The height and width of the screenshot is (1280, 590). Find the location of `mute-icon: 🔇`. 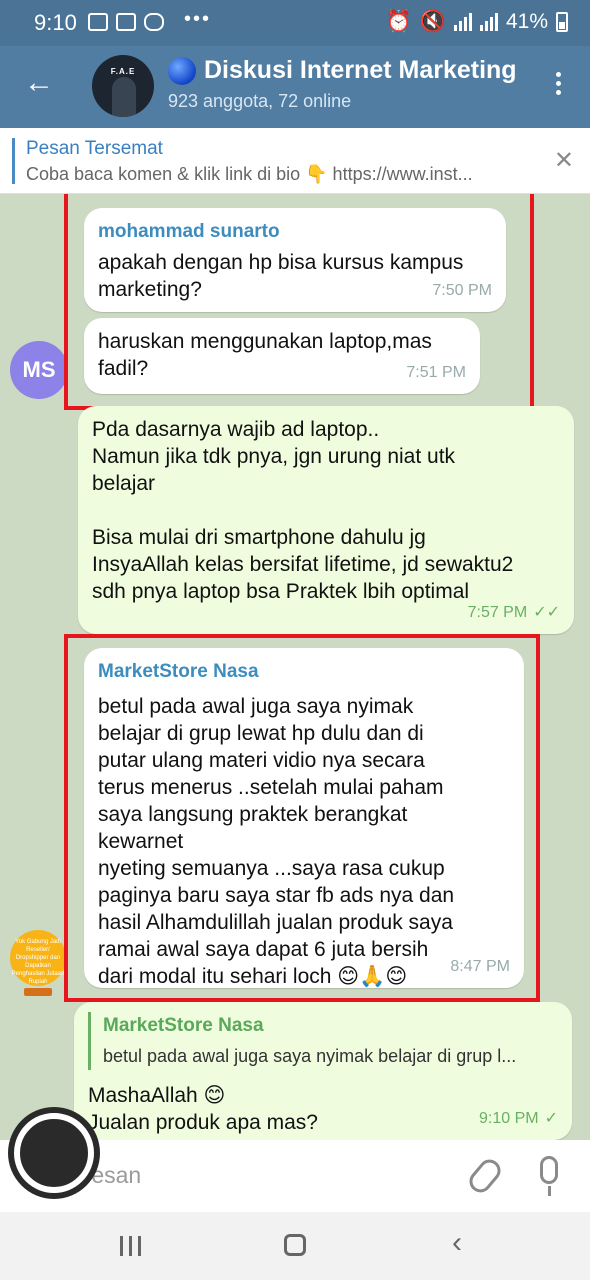

mute-icon: 🔇 is located at coordinates (432, 21).